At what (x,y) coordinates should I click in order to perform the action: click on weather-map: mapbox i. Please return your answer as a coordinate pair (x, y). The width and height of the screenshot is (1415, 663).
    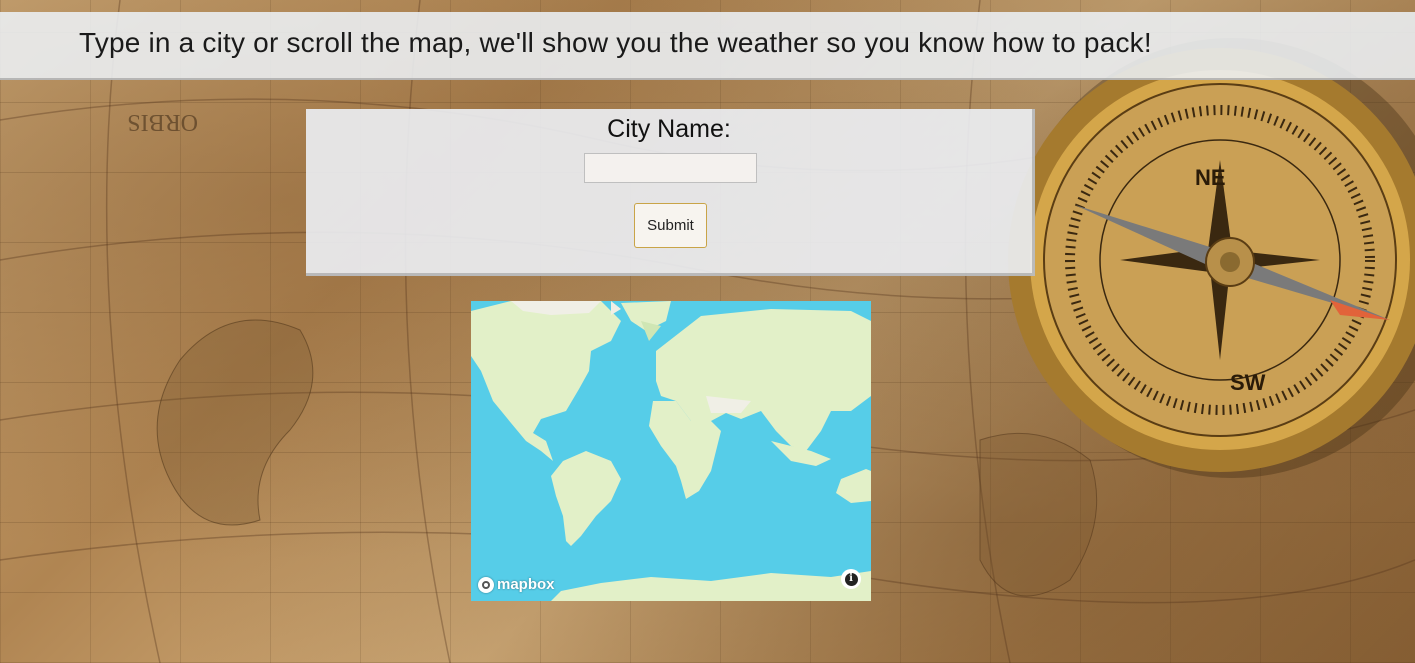
    Looking at the image, I should click on (671, 451).